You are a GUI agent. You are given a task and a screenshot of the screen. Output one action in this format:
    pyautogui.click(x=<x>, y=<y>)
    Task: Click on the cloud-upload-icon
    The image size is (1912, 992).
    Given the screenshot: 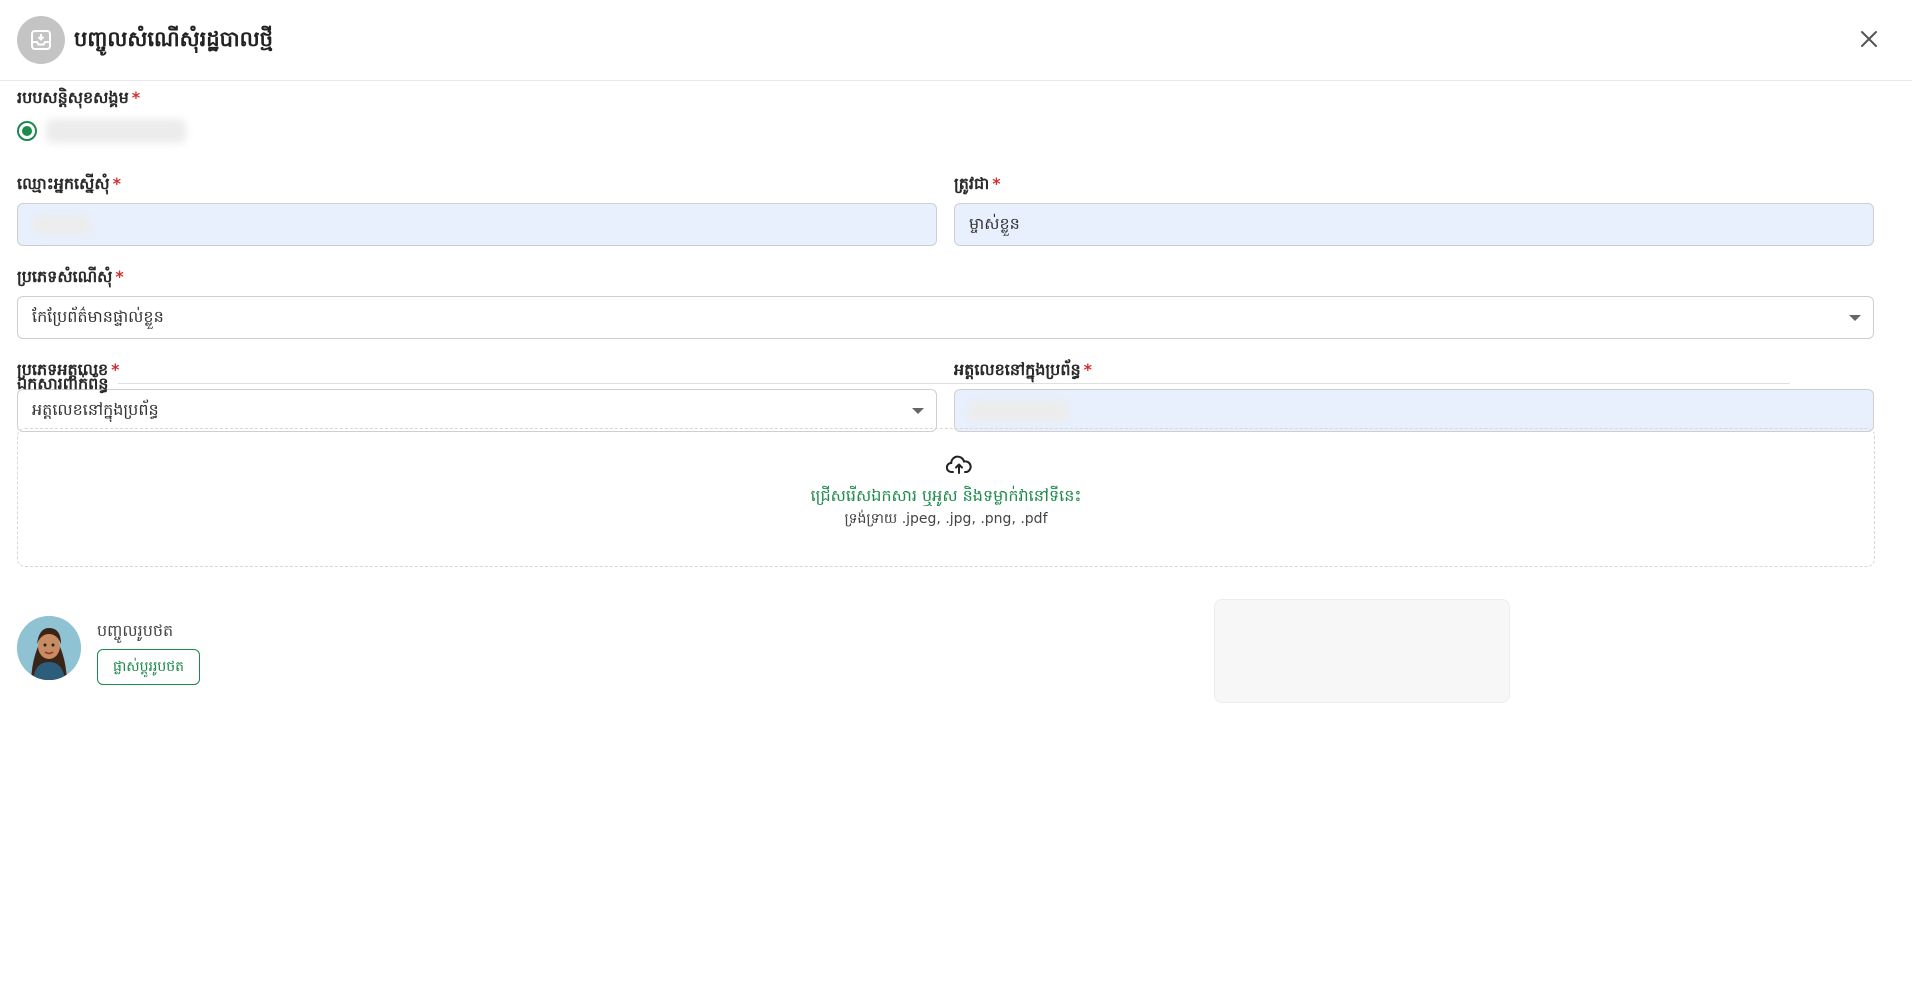 What is the action you would take?
    pyautogui.click(x=958, y=465)
    